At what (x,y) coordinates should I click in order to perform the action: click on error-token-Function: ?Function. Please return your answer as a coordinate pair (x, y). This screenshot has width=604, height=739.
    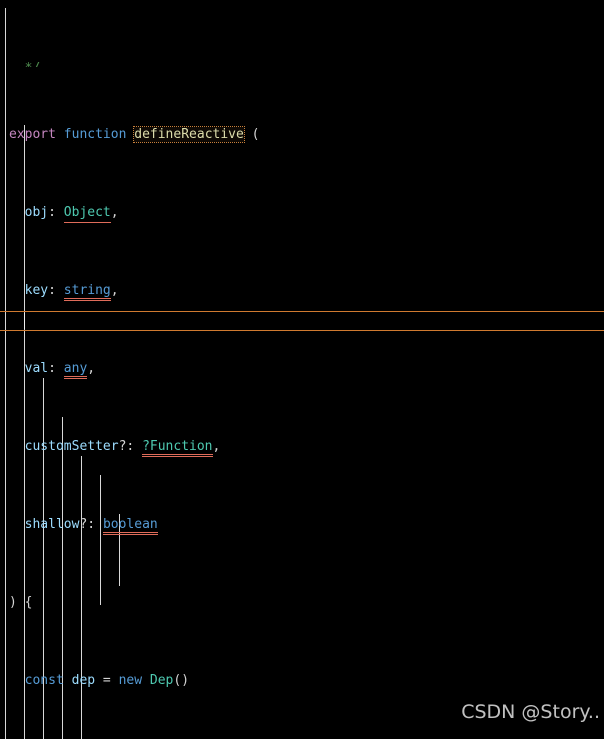
    Looking at the image, I should click on (177, 446).